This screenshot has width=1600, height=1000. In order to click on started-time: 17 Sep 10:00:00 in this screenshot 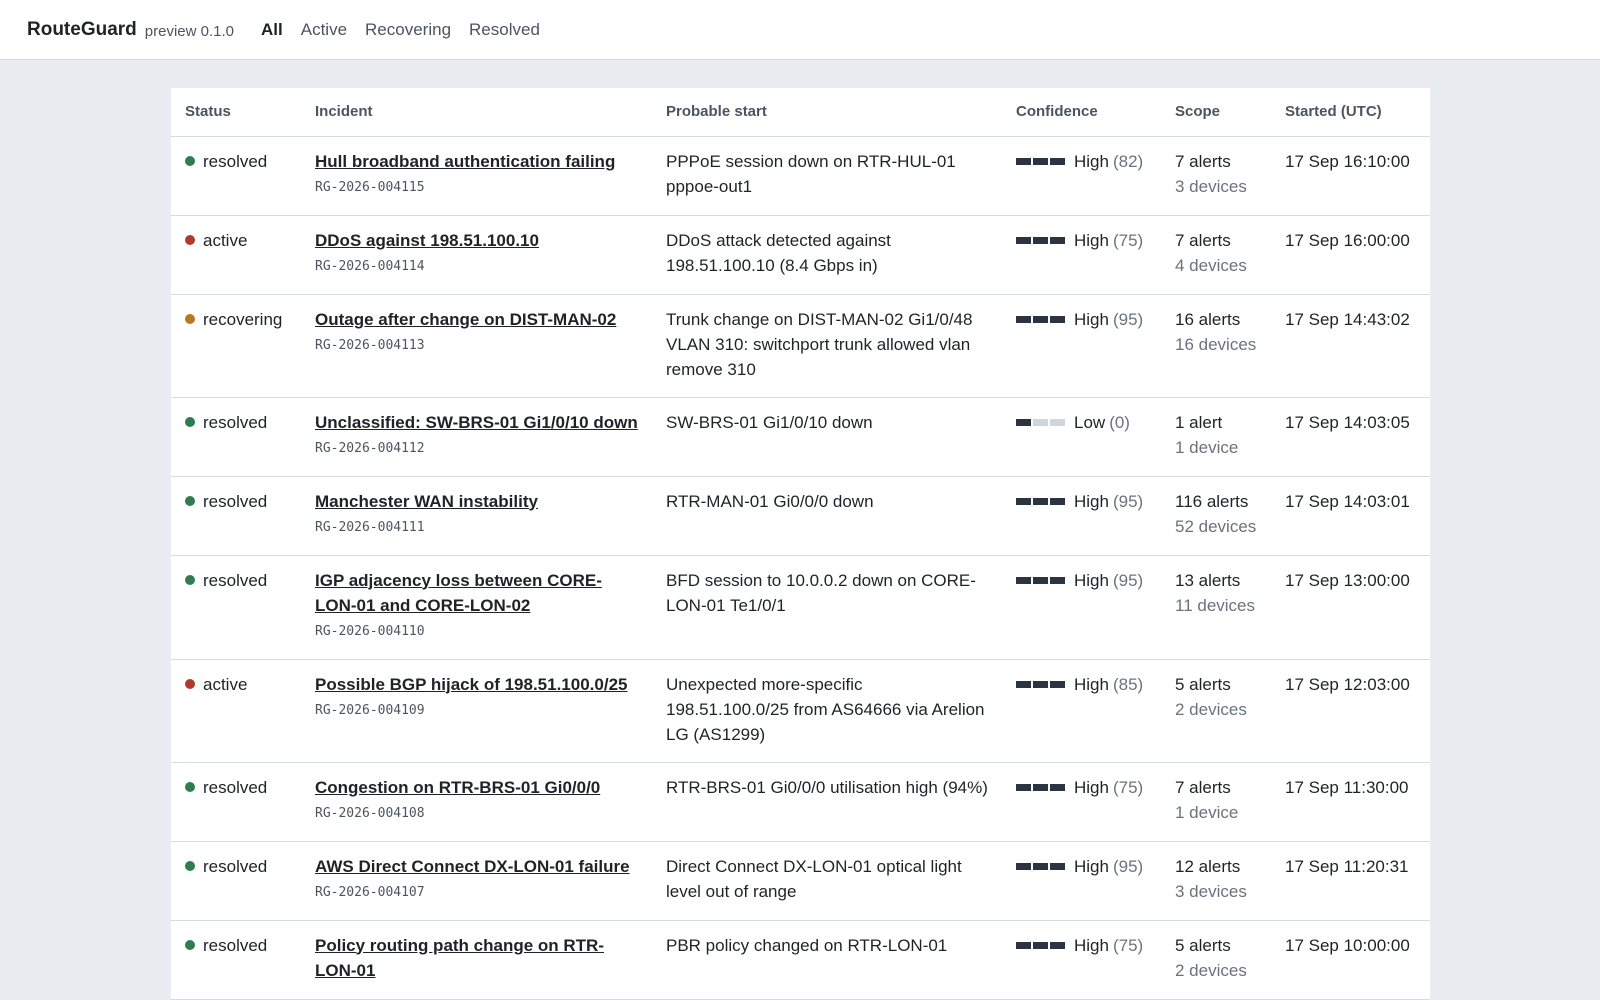, I will do `click(1347, 945)`.